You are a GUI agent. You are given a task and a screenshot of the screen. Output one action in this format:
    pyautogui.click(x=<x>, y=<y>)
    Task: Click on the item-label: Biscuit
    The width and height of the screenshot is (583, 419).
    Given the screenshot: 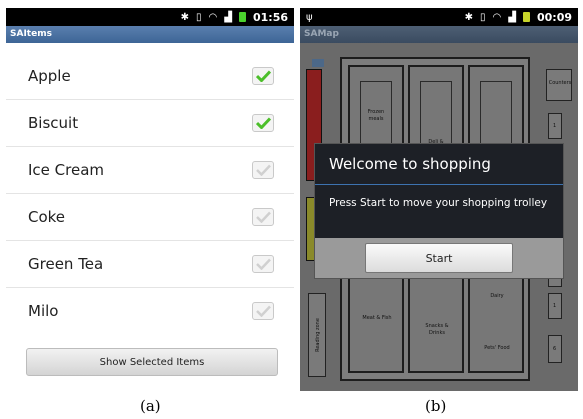 What is the action you would take?
    pyautogui.click(x=53, y=123)
    